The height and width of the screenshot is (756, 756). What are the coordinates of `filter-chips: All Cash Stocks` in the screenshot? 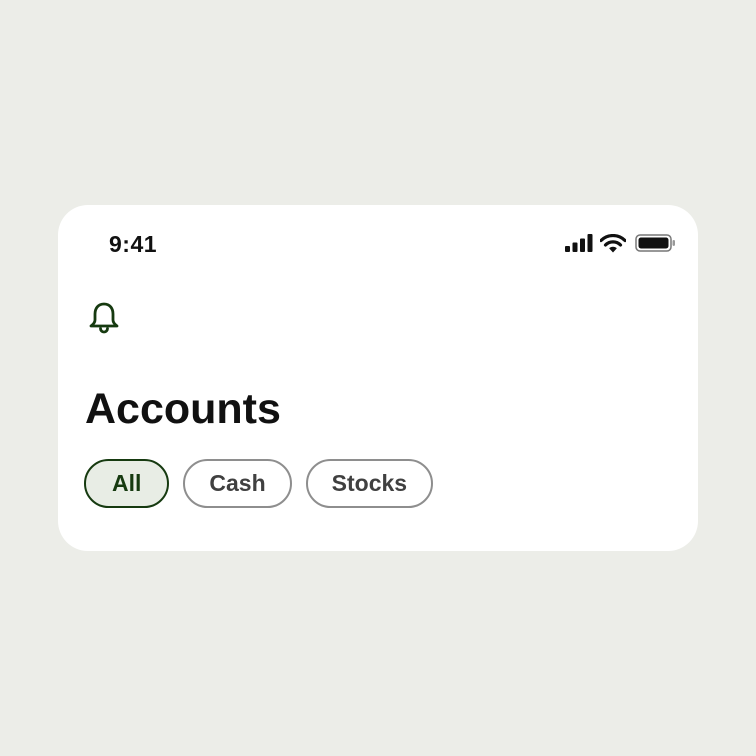 It's located at (259, 483).